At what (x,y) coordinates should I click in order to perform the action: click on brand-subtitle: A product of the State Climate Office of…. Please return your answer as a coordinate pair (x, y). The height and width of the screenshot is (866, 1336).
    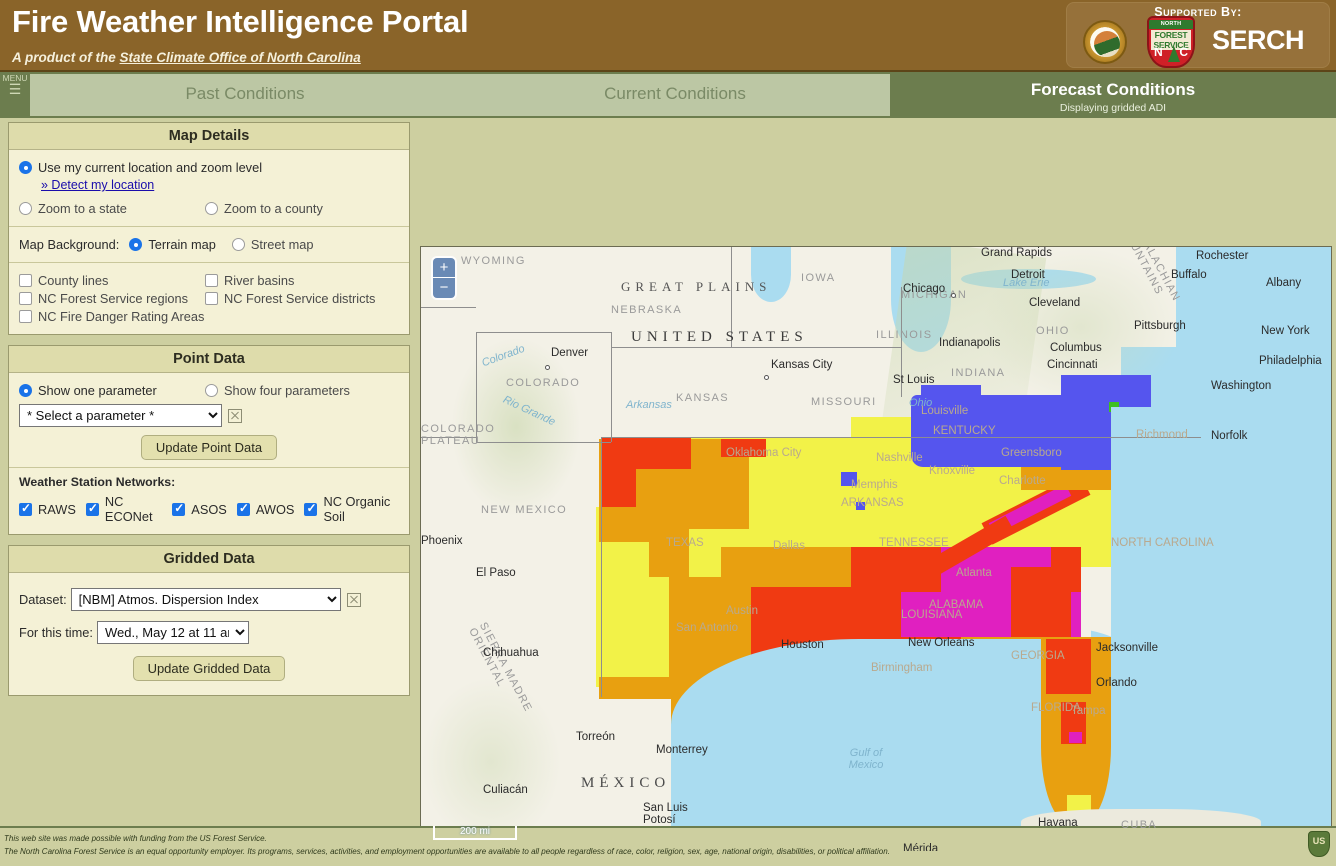
    Looking at the image, I should click on (186, 57).